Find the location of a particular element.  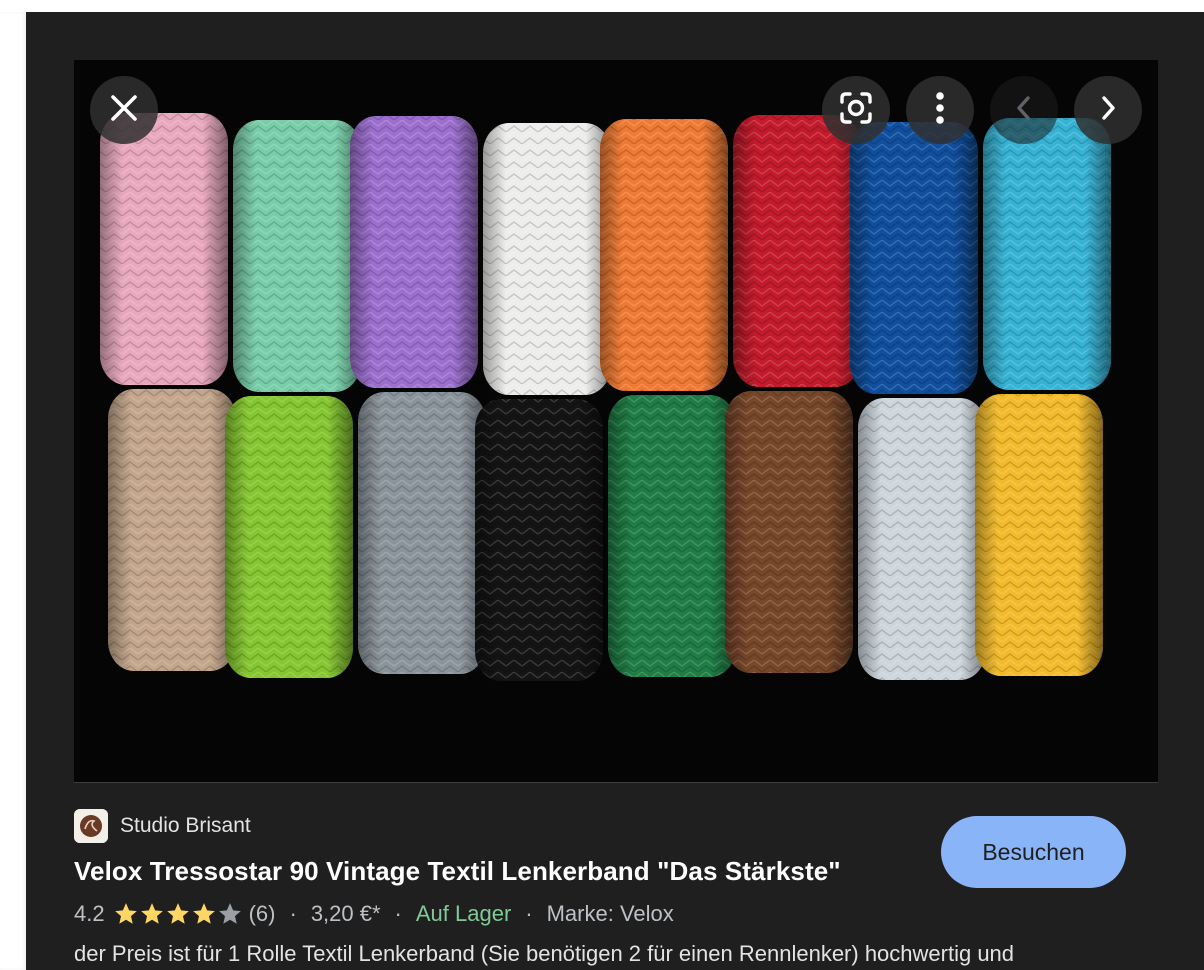

page-left-edge is located at coordinates (13, 491).